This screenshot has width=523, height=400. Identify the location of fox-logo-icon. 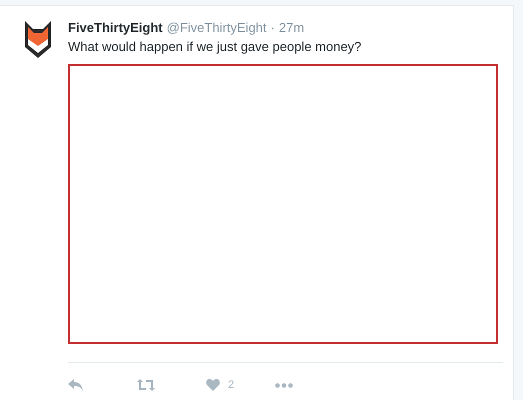
(38, 39).